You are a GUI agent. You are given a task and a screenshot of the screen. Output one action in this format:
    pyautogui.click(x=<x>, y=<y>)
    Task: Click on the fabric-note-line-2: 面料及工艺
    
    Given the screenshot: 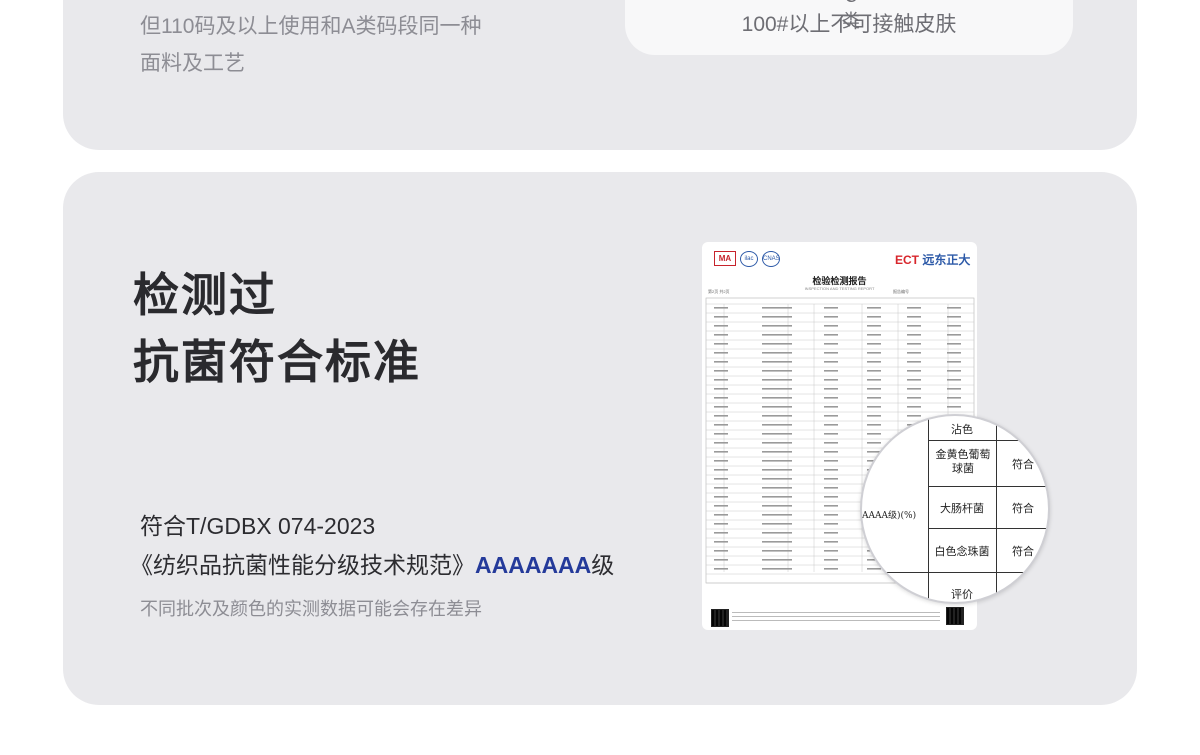 What is the action you would take?
    pyautogui.click(x=192, y=63)
    